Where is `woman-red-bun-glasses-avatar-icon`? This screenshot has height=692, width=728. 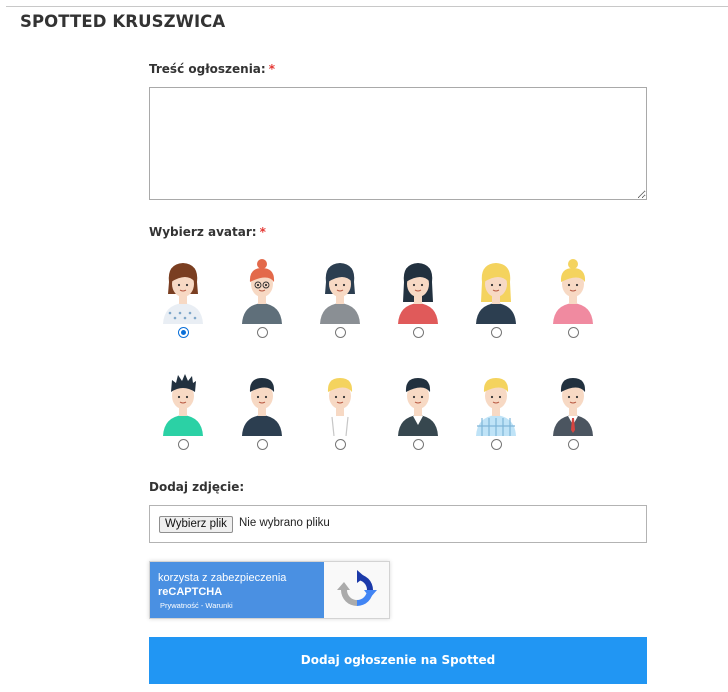 woman-red-bun-glasses-avatar-icon is located at coordinates (262, 291).